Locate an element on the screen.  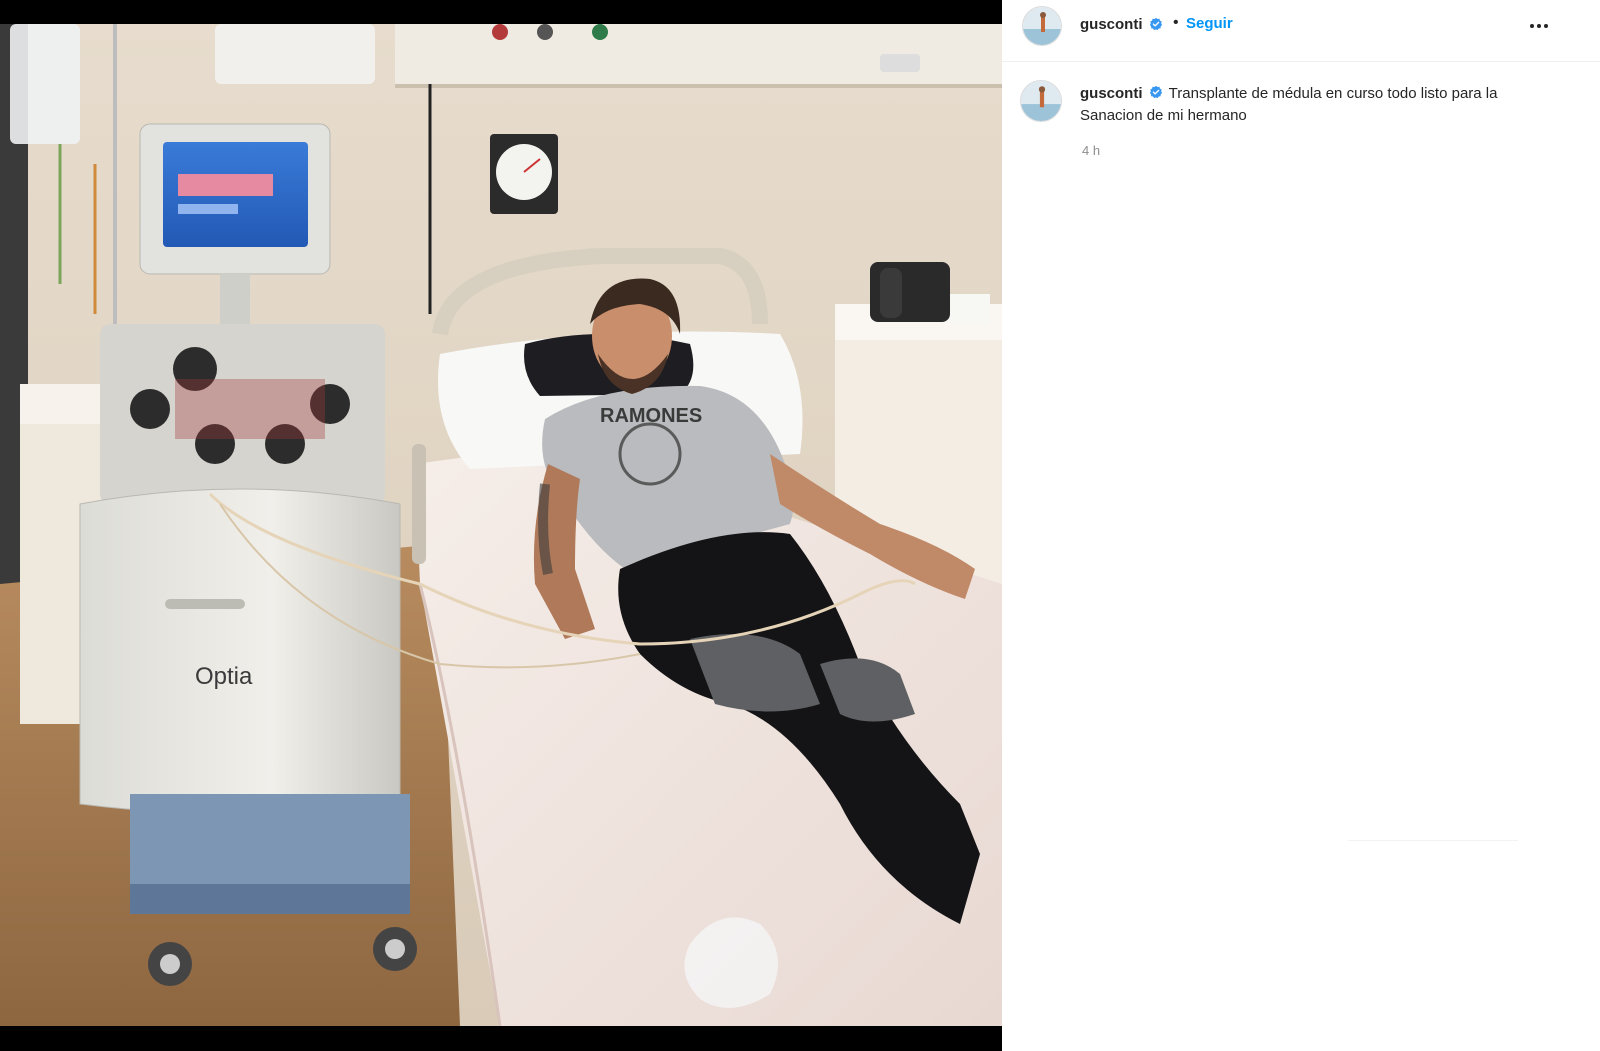
avatar is located at coordinates (1042, 26).